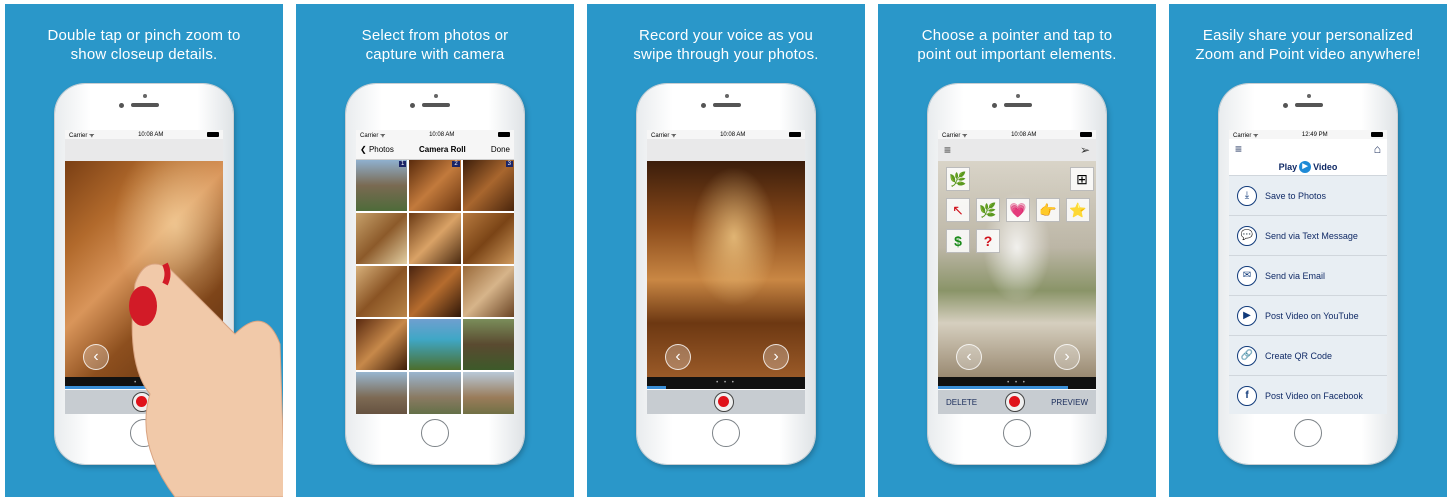  I want to click on play-circle-icon: ▶, so click(1305, 167).